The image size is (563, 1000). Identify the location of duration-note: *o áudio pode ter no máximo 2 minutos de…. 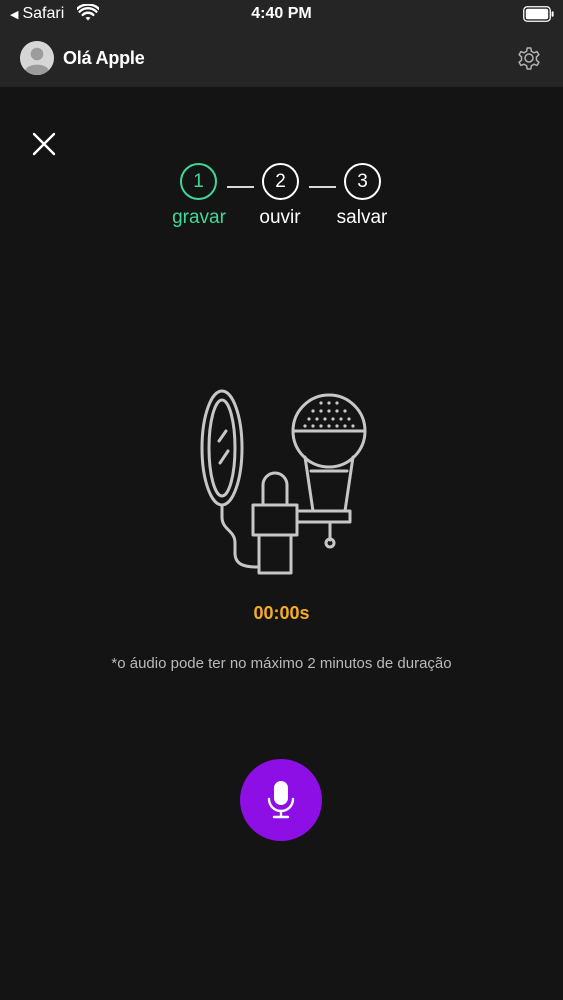
(281, 663).